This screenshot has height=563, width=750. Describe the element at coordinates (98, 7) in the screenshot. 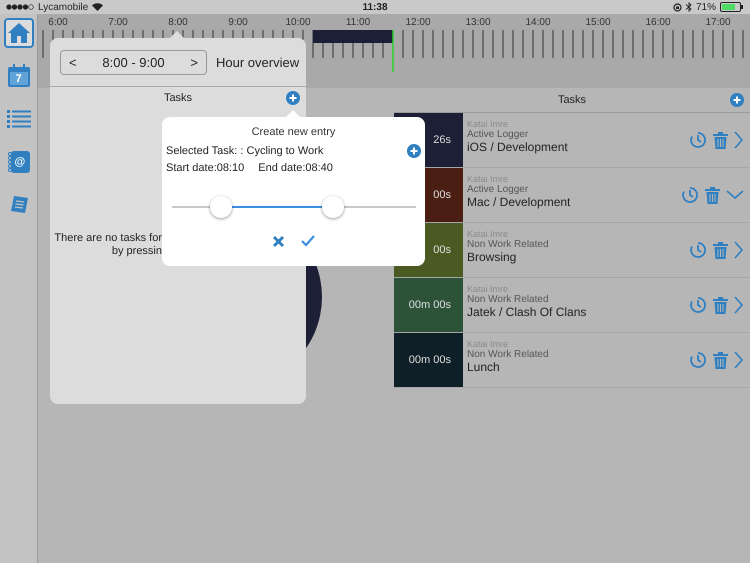

I see `wifi-icon` at that location.